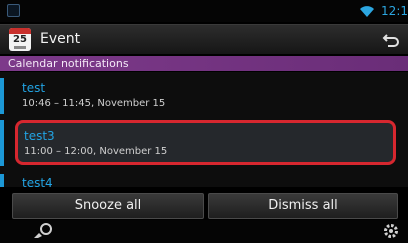  What do you see at coordinates (204, 231) in the screenshot?
I see `bottom-bar` at bounding box center [204, 231].